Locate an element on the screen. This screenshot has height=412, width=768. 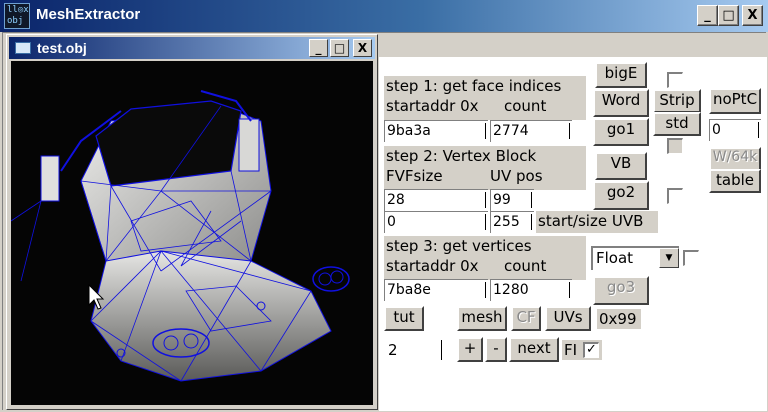
step1-startaddr-input: 9ba3a is located at coordinates (436, 131).